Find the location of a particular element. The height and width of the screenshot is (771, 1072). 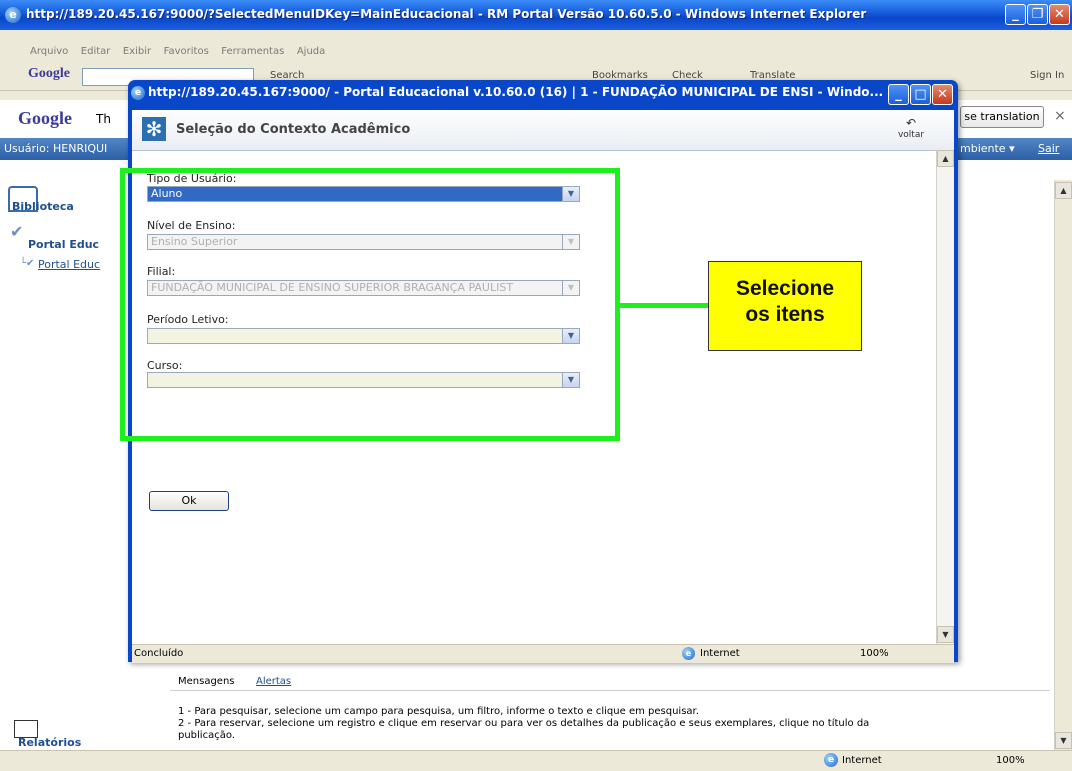

ambiente-label: mbiente is located at coordinates (983, 148).